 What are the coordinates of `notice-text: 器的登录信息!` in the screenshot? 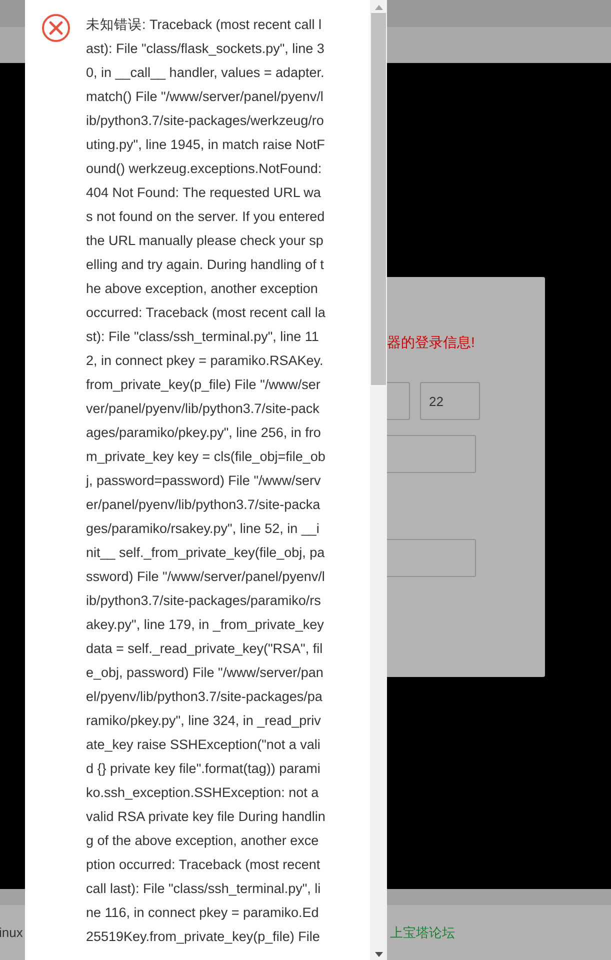 It's located at (431, 343).